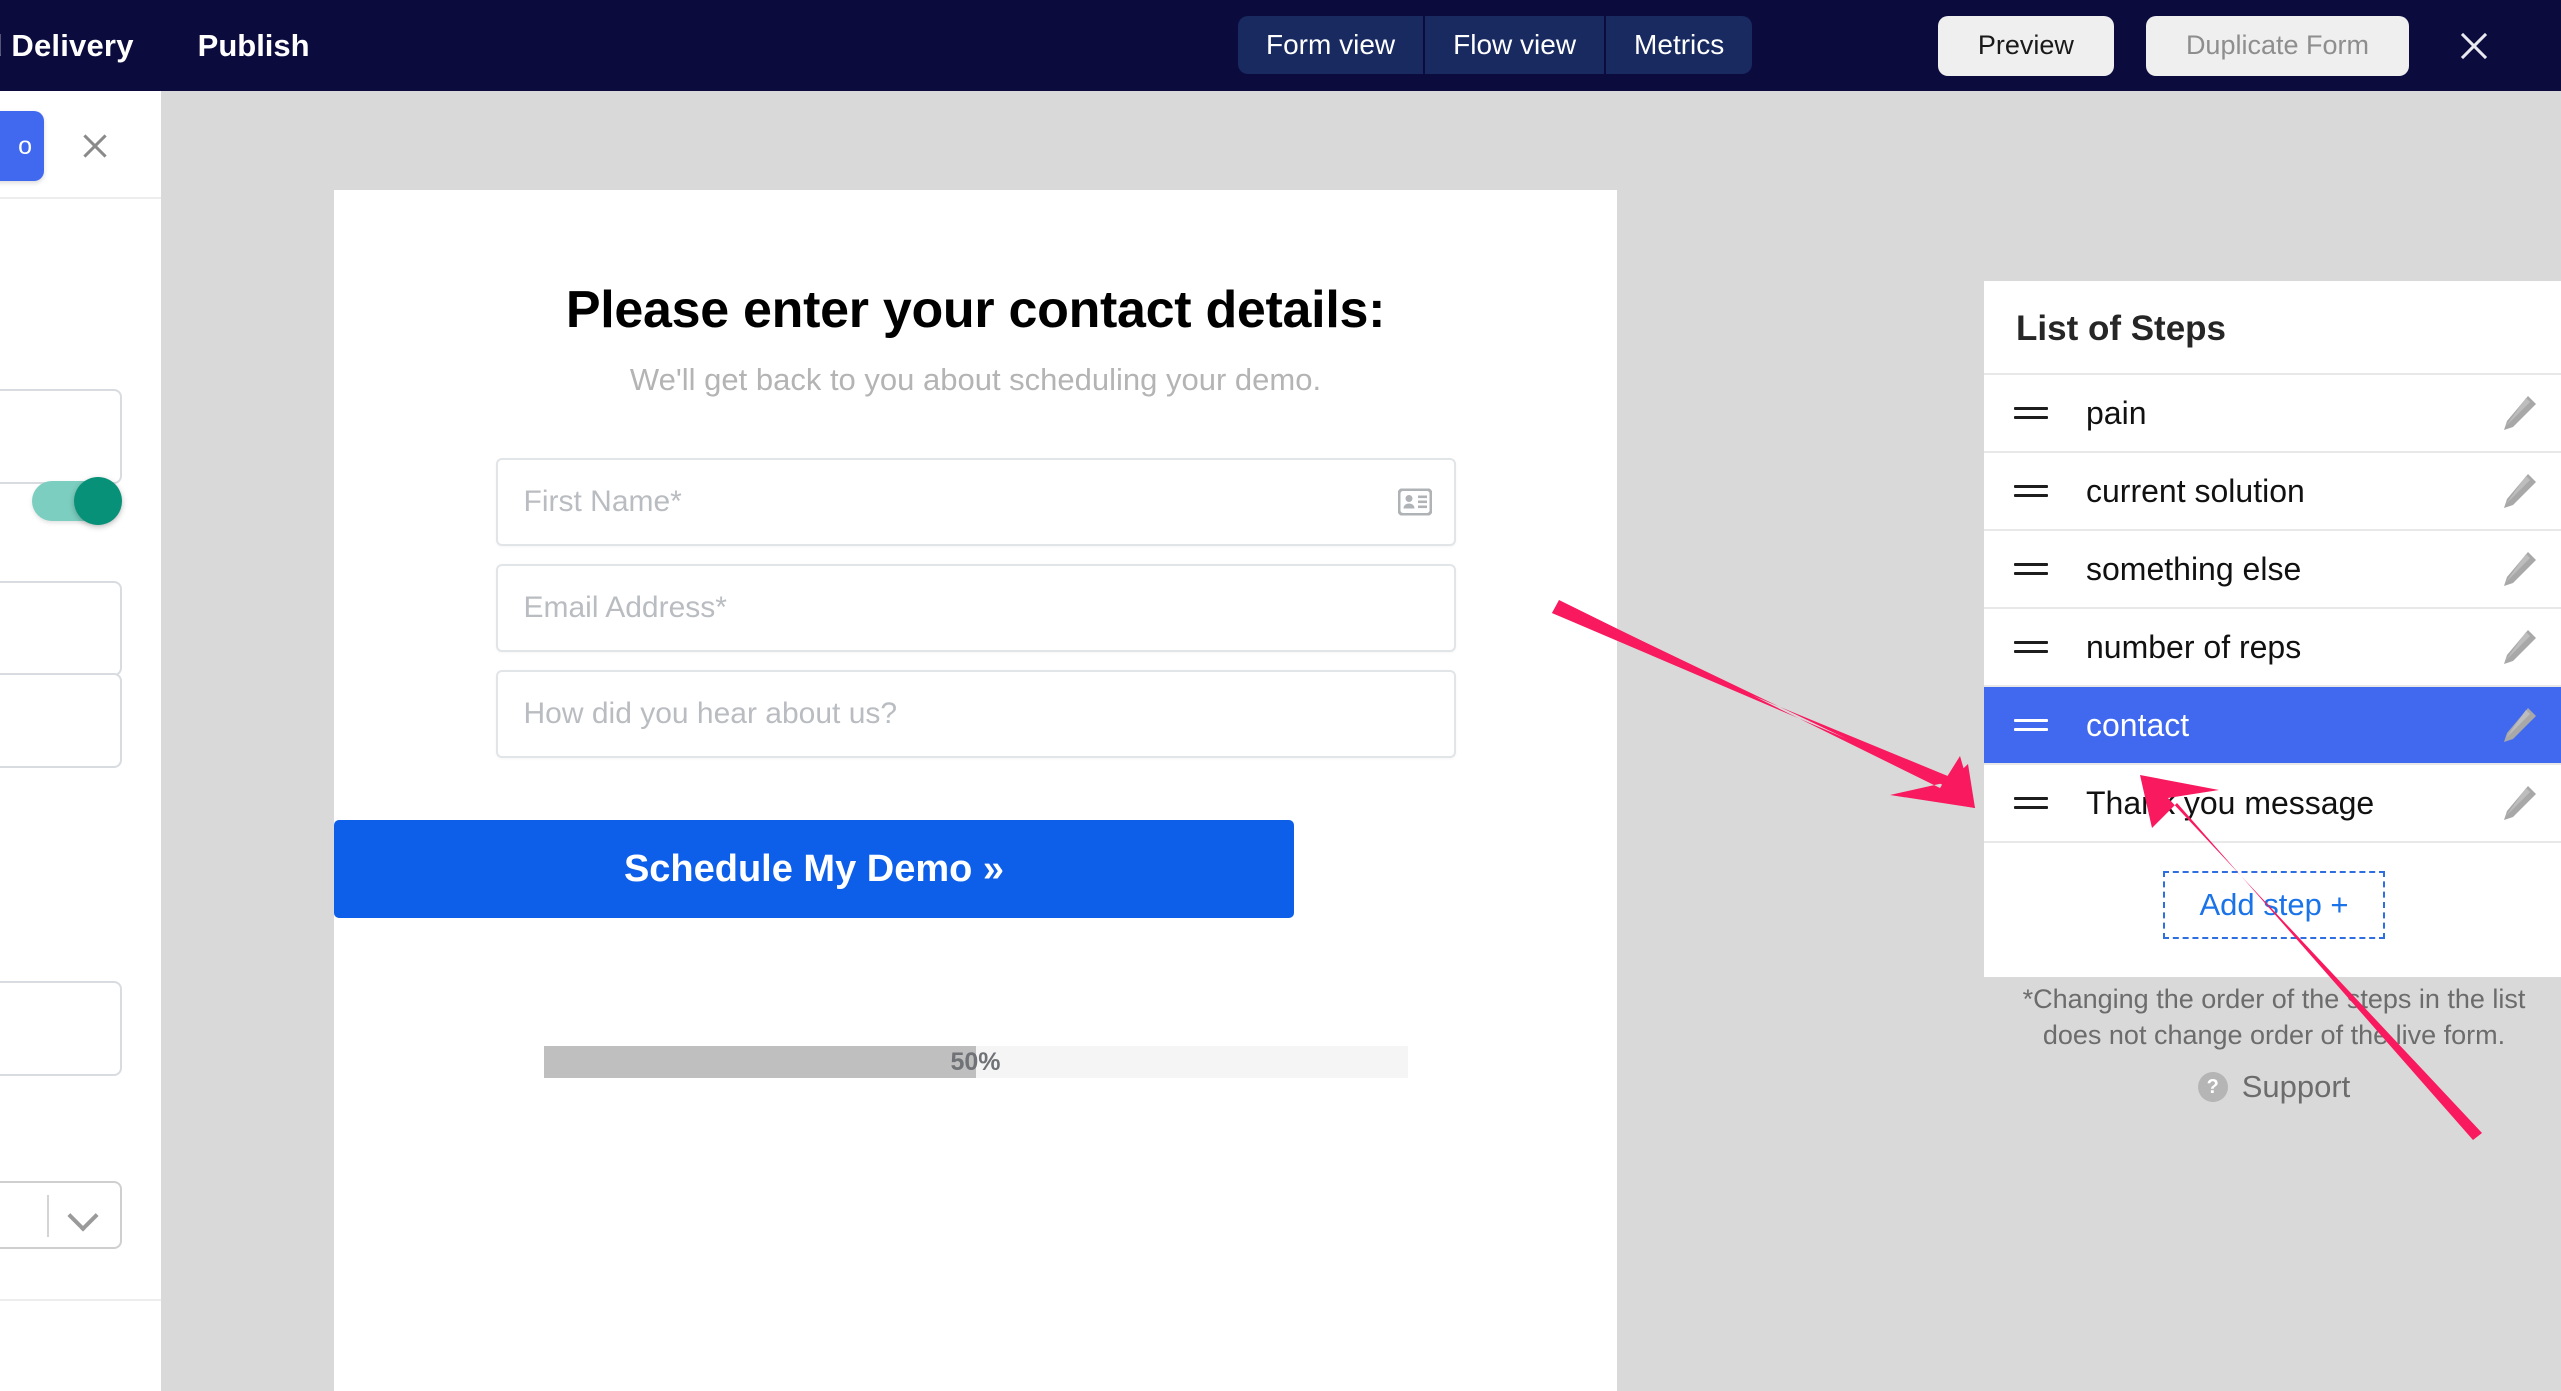 The height and width of the screenshot is (1391, 2561). I want to click on sidebar-toggle-switch, so click(77, 501).